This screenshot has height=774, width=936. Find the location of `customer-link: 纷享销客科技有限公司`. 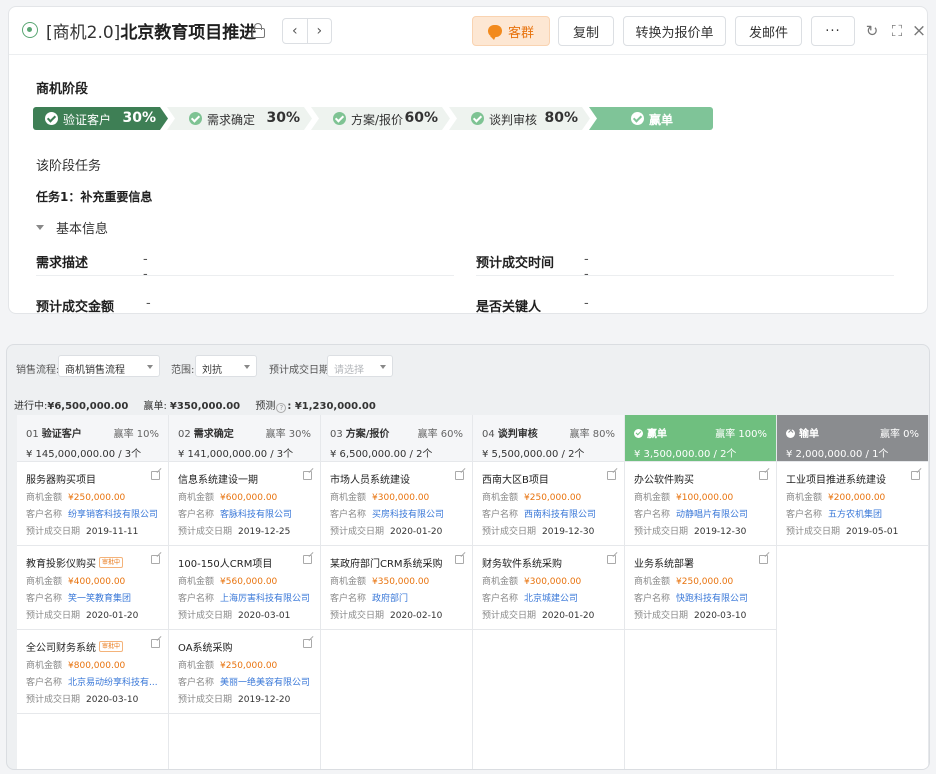

customer-link: 纷享销客科技有限公司 is located at coordinates (113, 515).